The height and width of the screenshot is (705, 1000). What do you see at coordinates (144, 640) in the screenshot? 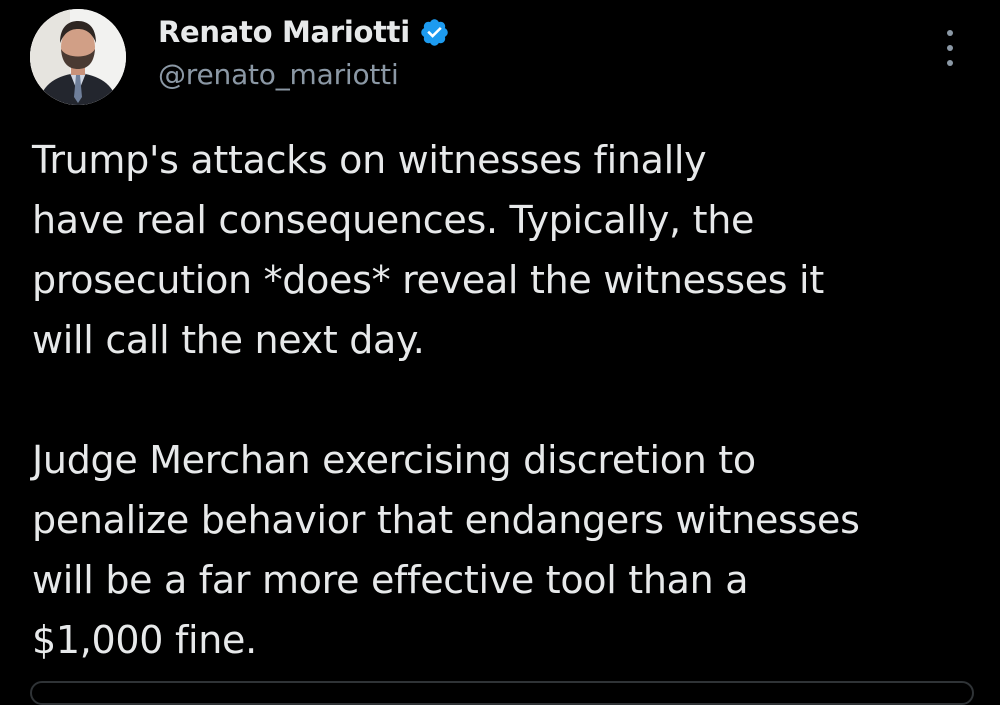
I see `tweet-line: $1,000 fine.` at bounding box center [144, 640].